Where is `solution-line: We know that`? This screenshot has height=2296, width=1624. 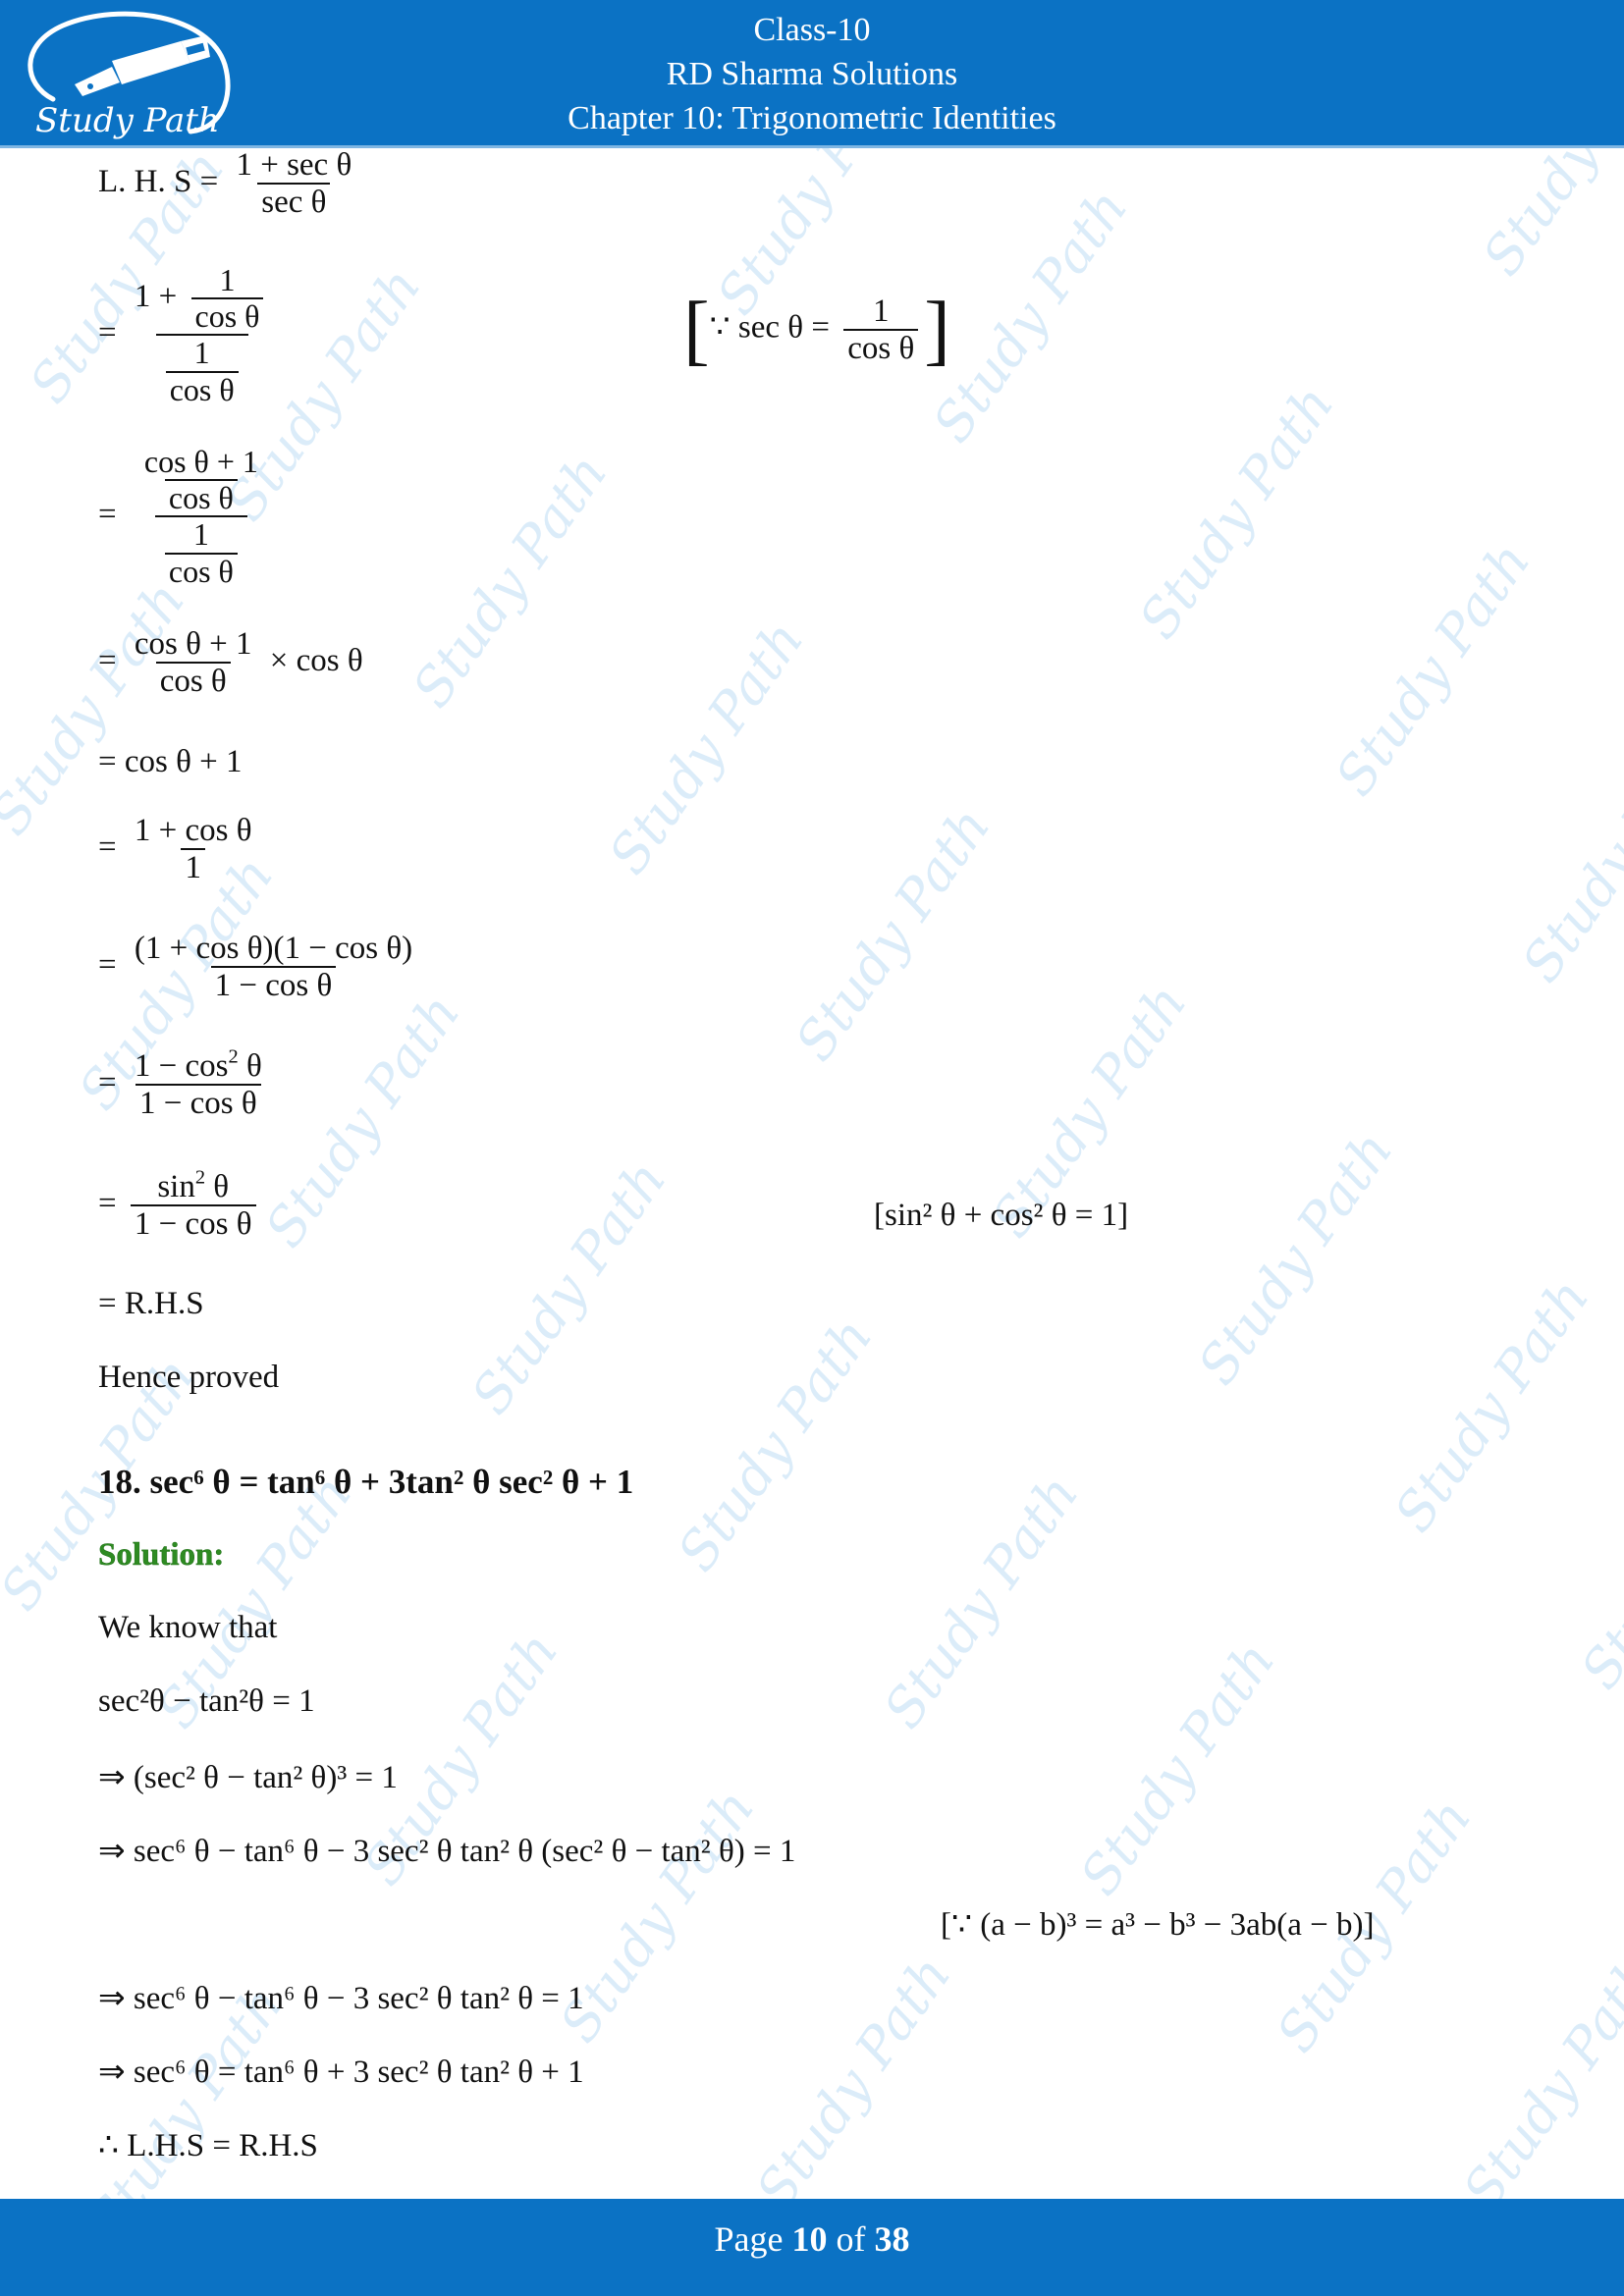
solution-line: We know that is located at coordinates (188, 1627).